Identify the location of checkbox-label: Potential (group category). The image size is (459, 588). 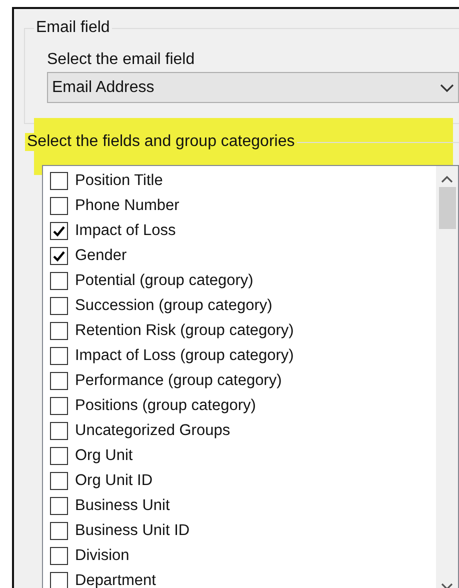
(164, 281).